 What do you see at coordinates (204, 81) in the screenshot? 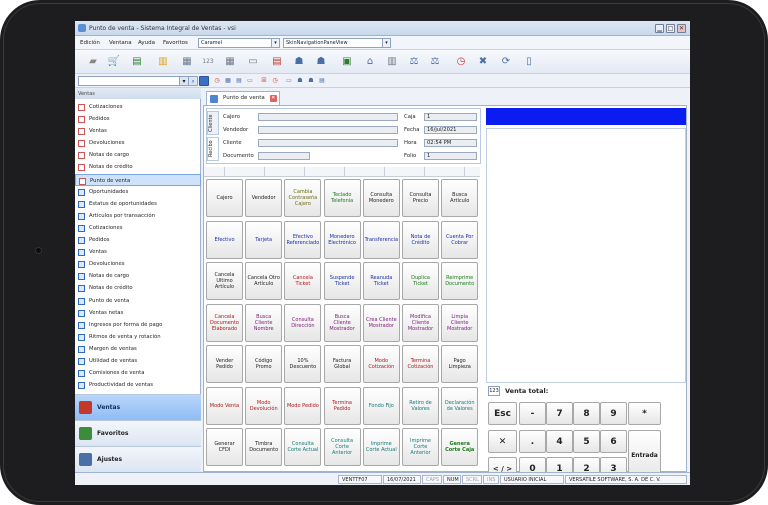
I see `panel-icon` at bounding box center [204, 81].